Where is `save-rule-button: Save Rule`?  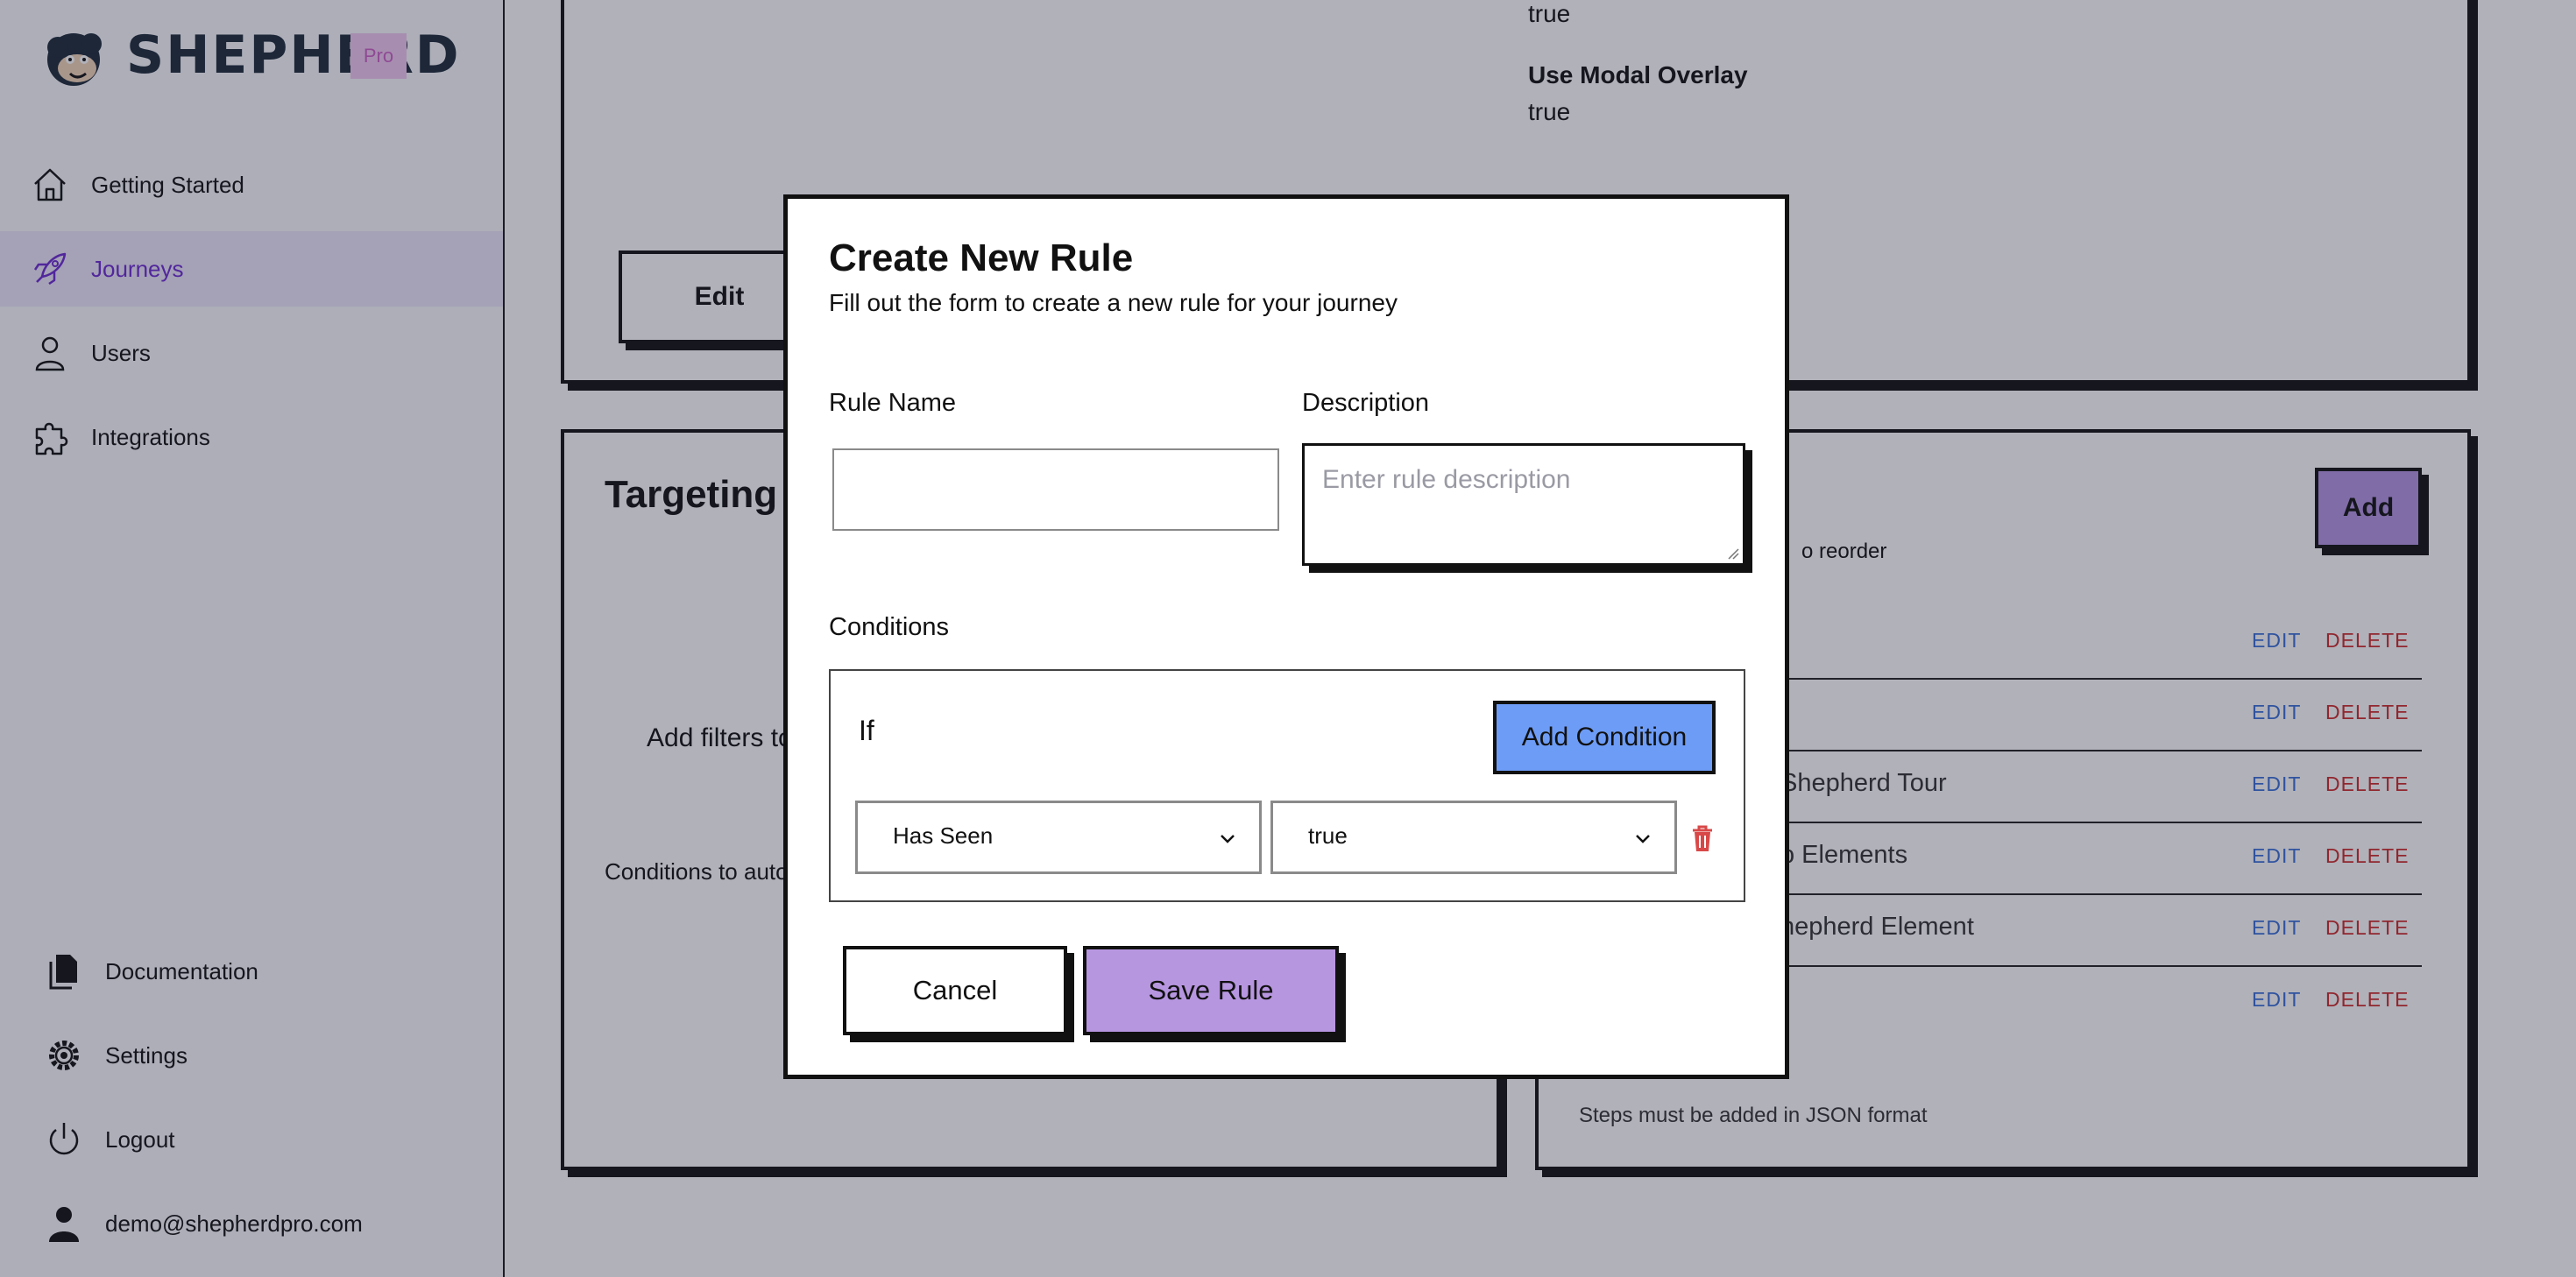 save-rule-button: Save Rule is located at coordinates (1211, 990).